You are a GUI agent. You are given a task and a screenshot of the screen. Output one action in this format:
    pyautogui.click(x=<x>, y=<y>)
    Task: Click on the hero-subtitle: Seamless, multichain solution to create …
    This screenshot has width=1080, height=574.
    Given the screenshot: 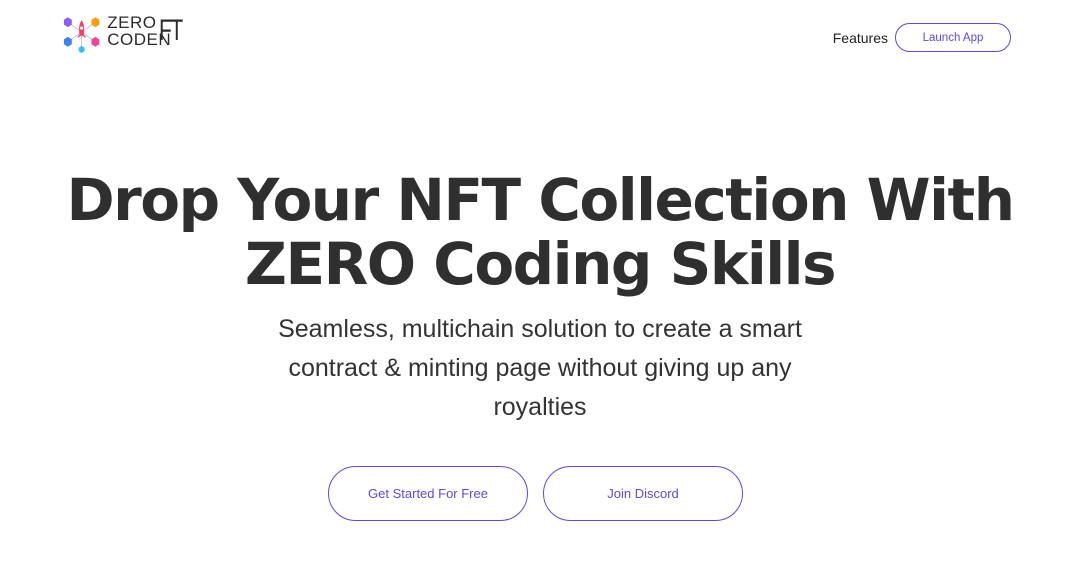 What is the action you would take?
    pyautogui.click(x=540, y=368)
    